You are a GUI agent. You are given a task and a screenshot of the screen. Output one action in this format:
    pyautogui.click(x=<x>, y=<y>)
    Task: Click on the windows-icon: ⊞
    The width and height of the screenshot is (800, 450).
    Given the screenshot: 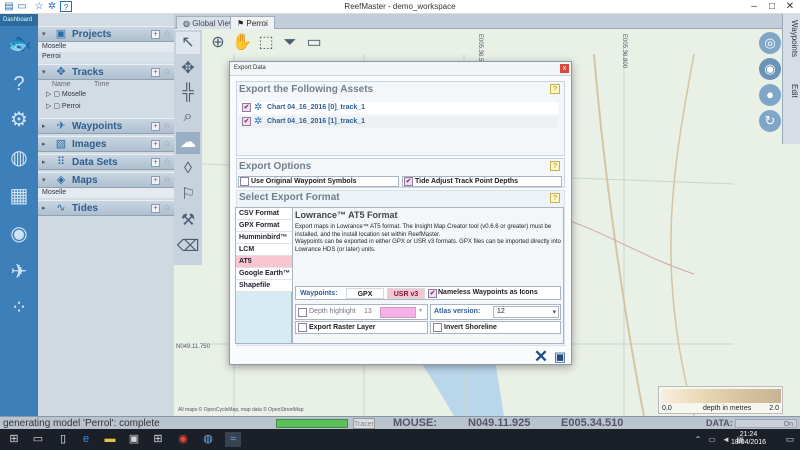 What is the action you would take?
    pyautogui.click(x=158, y=439)
    